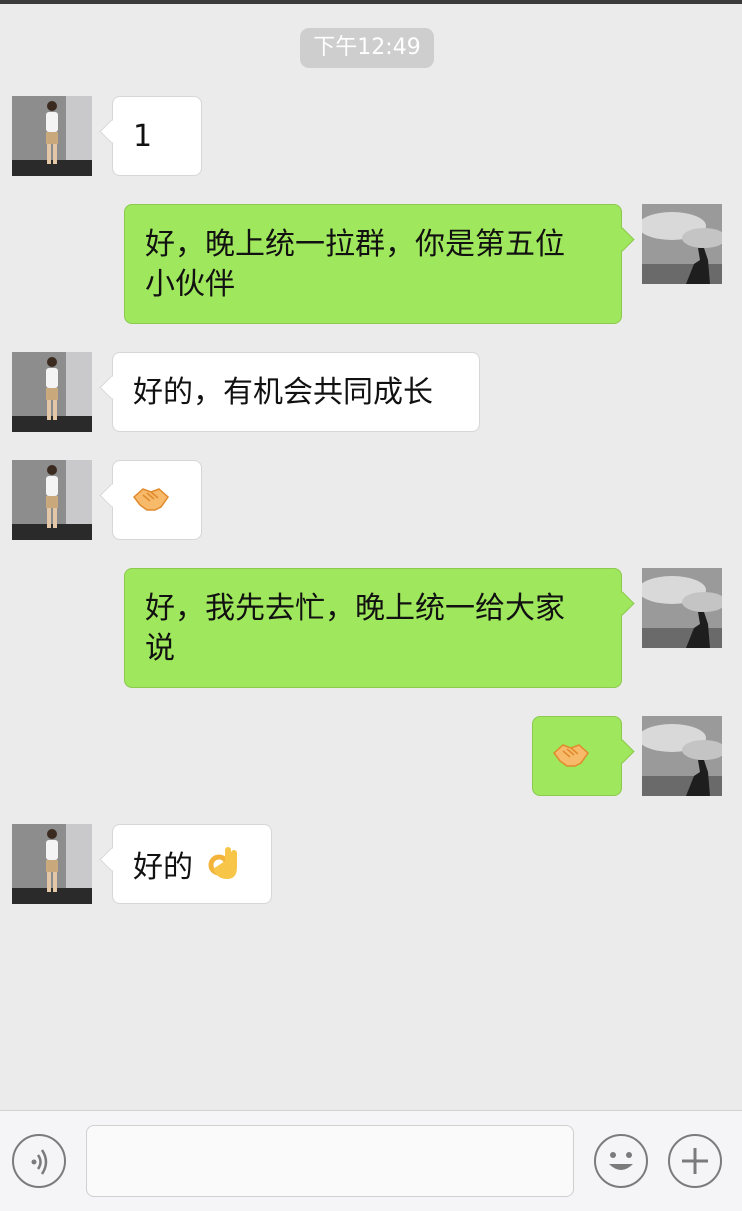 The width and height of the screenshot is (742, 1211). I want to click on message-text: 1, so click(143, 136).